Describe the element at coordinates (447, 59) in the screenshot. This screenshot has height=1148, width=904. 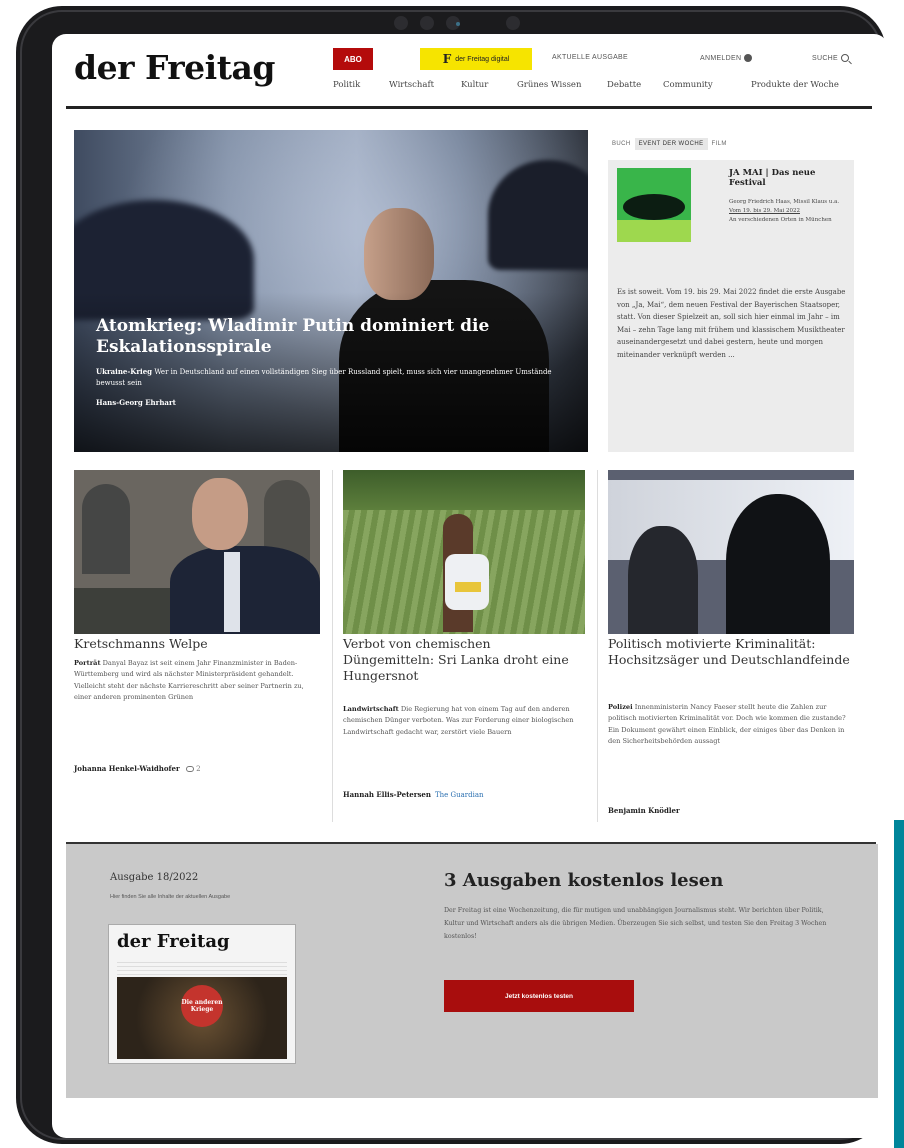
I see `freitag-f-icon: F` at that location.